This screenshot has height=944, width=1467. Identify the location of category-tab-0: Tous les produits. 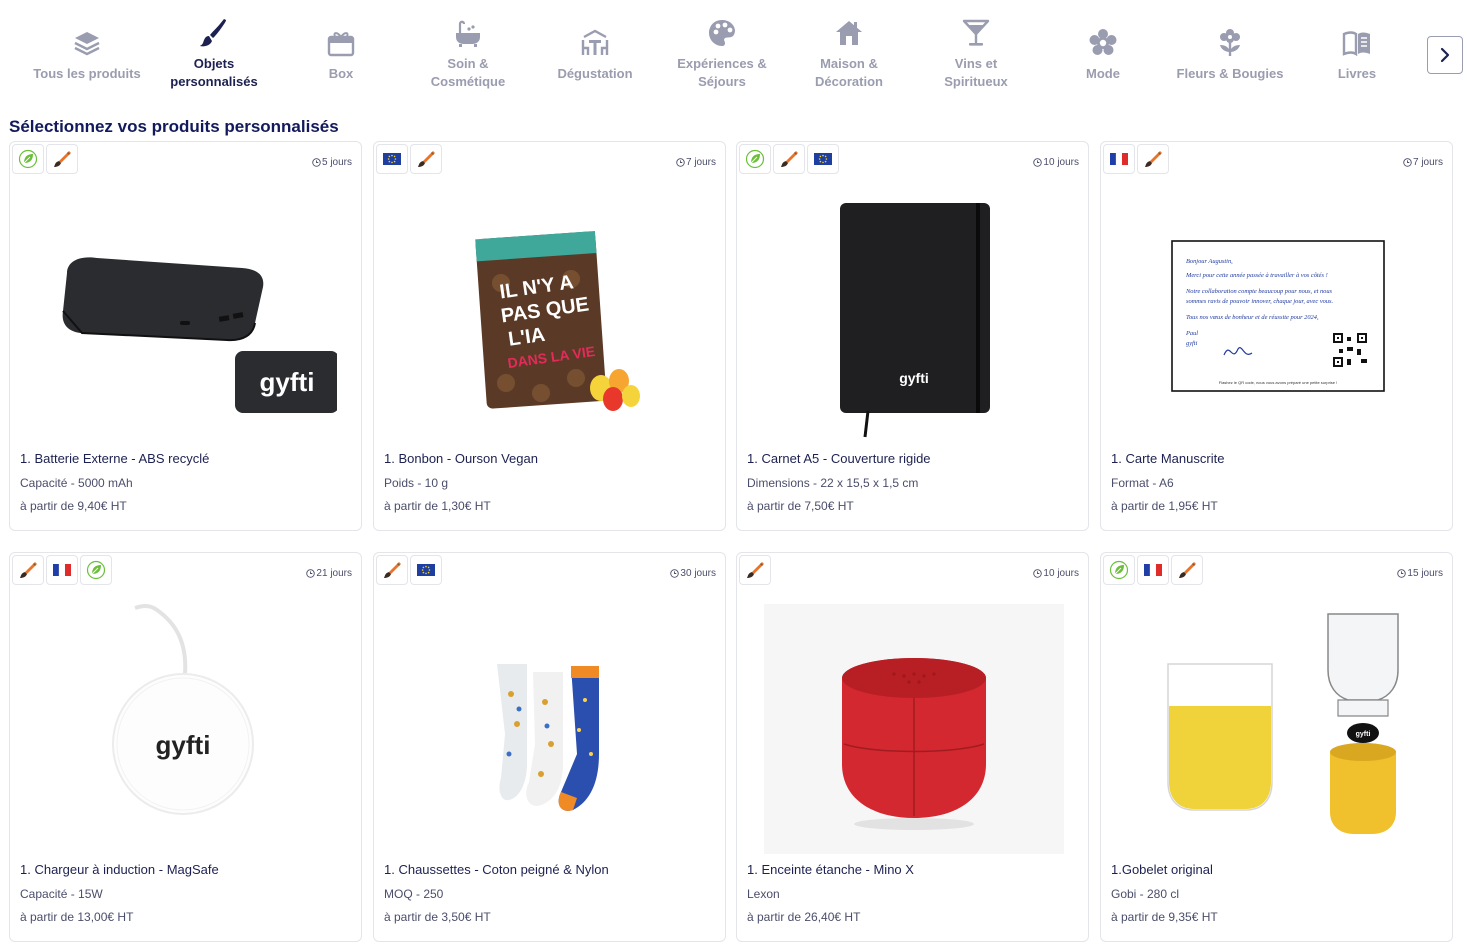
(87, 56).